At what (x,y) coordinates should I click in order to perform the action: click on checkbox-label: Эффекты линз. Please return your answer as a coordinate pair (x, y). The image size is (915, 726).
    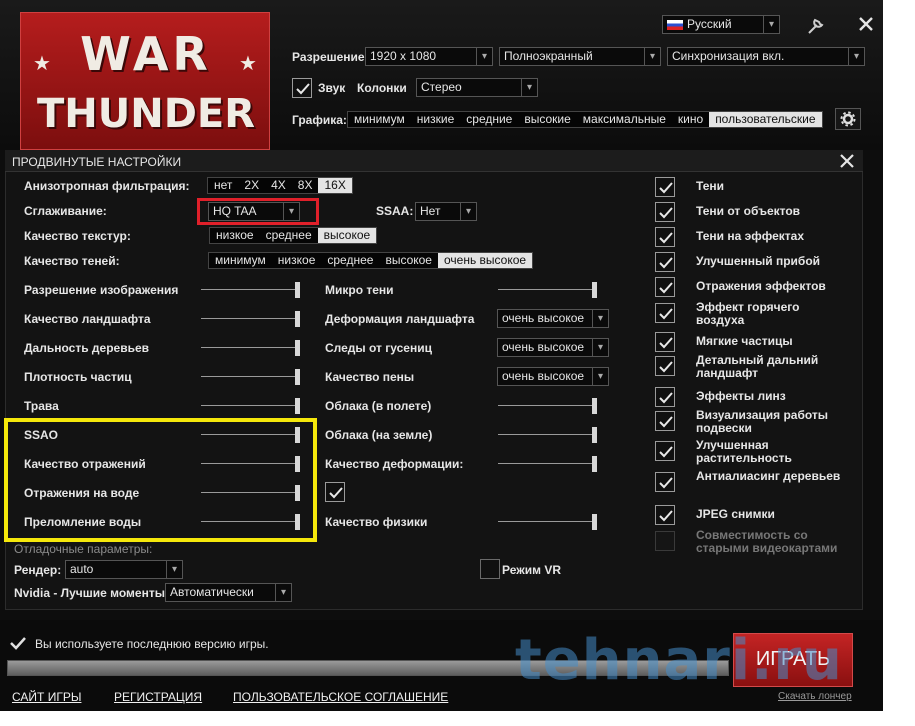
    Looking at the image, I should click on (741, 396).